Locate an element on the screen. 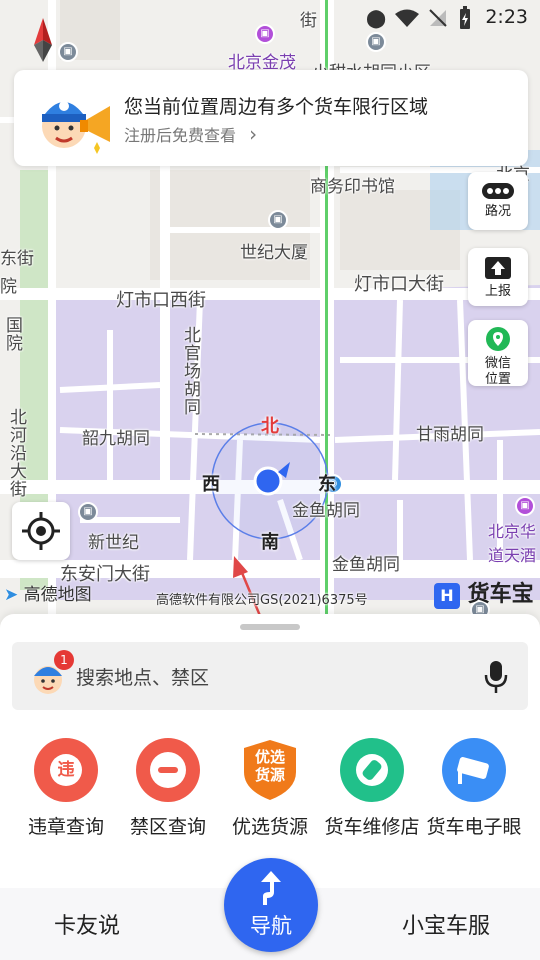 The image size is (540, 960). amap-arrow-icon: ➤ is located at coordinates (11, 595).